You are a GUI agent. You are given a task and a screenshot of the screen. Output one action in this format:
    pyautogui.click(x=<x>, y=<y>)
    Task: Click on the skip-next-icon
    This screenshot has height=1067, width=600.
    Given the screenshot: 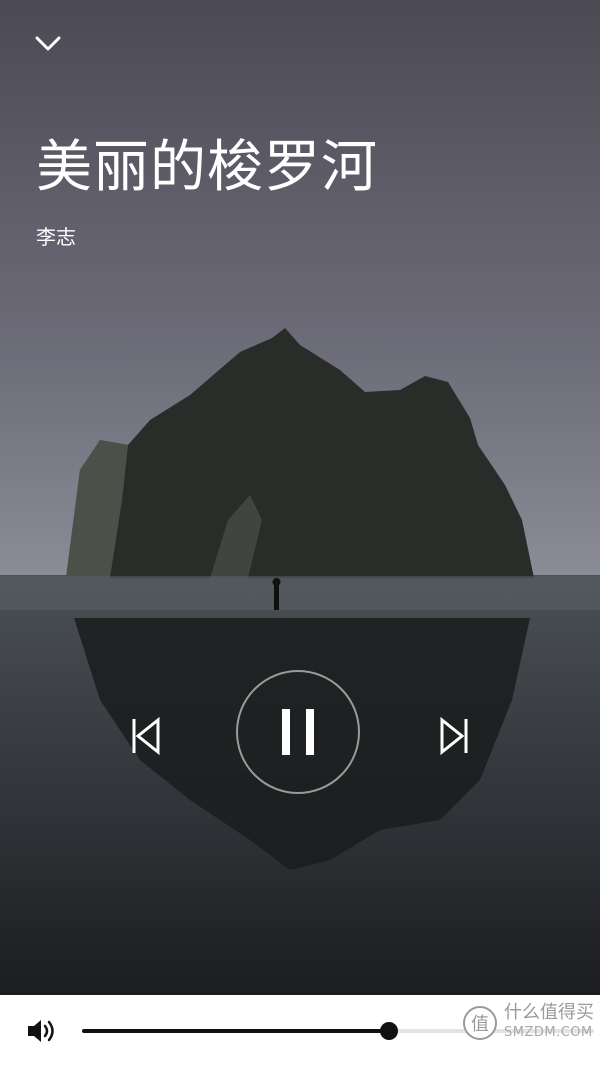 What is the action you would take?
    pyautogui.click(x=454, y=736)
    